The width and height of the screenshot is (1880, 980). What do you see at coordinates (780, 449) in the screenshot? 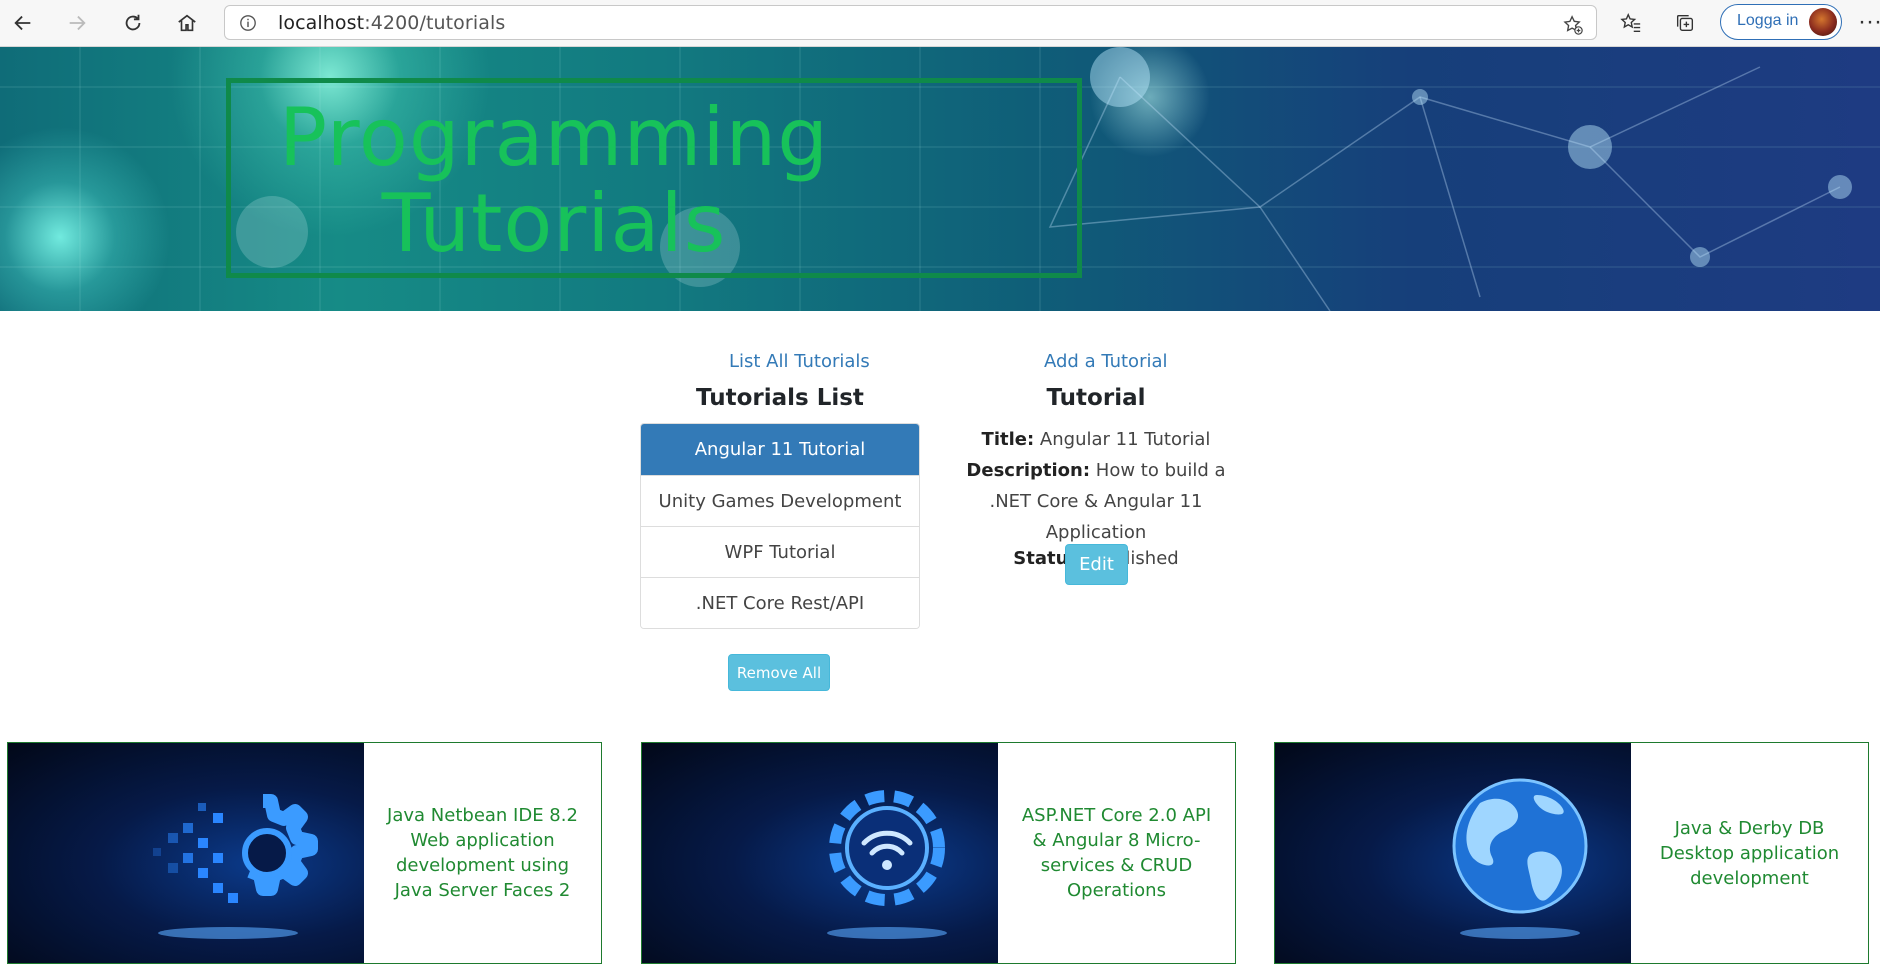
I see `list-item: Angular 11 Tutorial` at bounding box center [780, 449].